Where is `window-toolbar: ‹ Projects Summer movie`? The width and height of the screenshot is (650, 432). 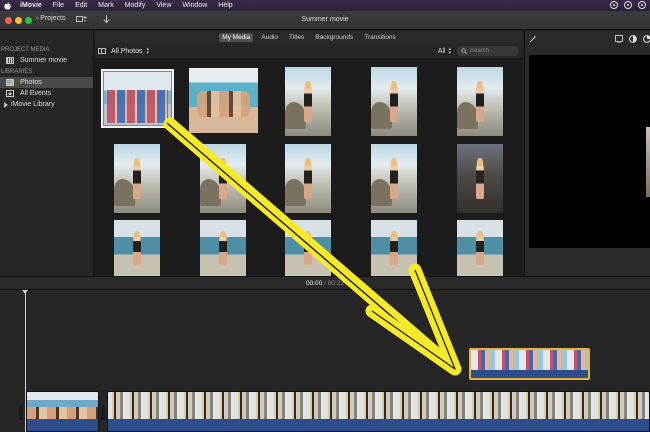 window-toolbar: ‹ Projects Summer movie is located at coordinates (325, 20).